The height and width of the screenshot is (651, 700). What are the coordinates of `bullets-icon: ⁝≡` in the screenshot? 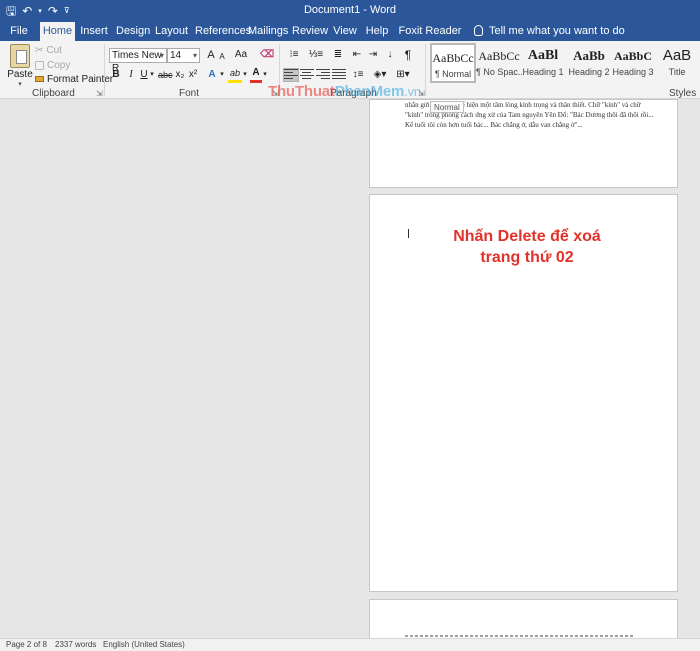 It's located at (294, 55).